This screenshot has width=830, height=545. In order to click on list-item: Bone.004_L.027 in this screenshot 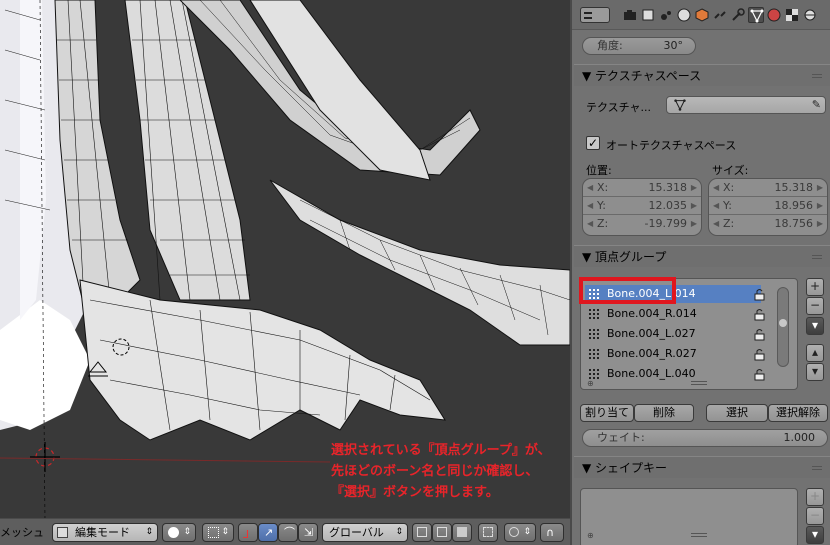, I will do `click(673, 334)`.